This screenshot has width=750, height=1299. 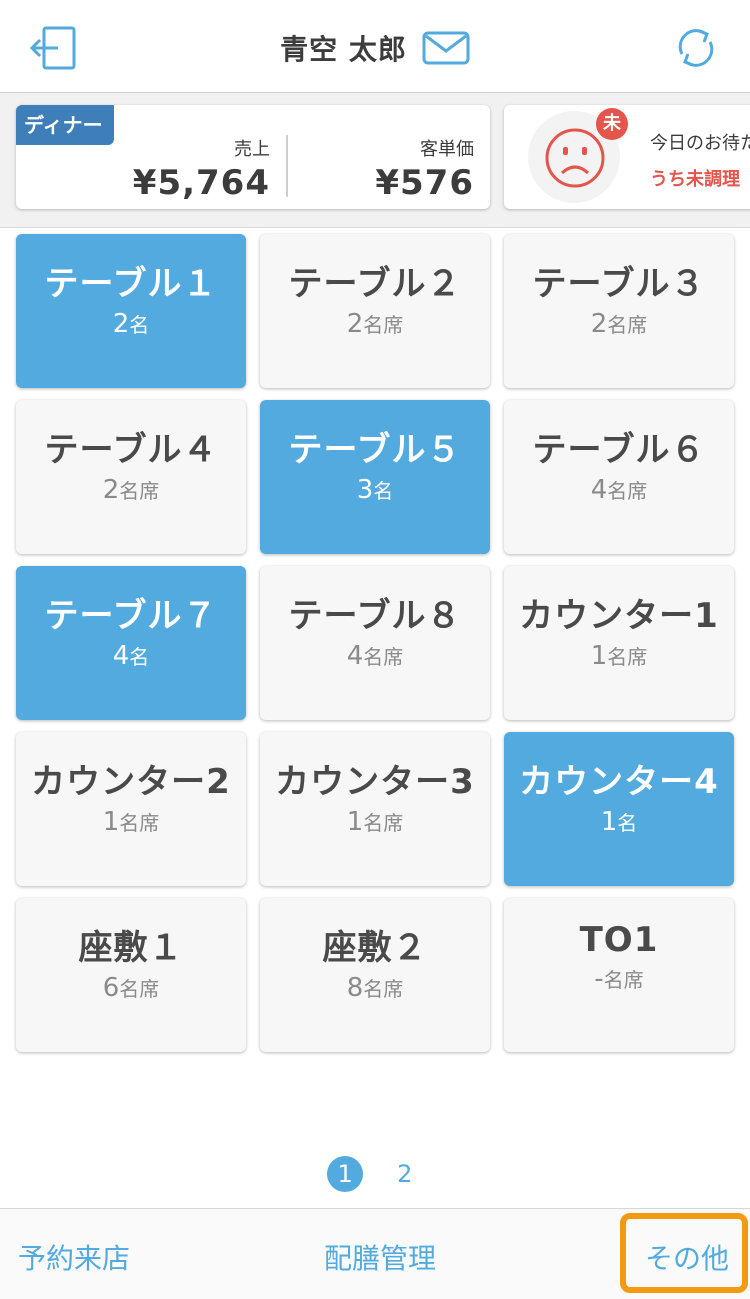 I want to click on table-name: カウンター2, so click(x=131, y=782).